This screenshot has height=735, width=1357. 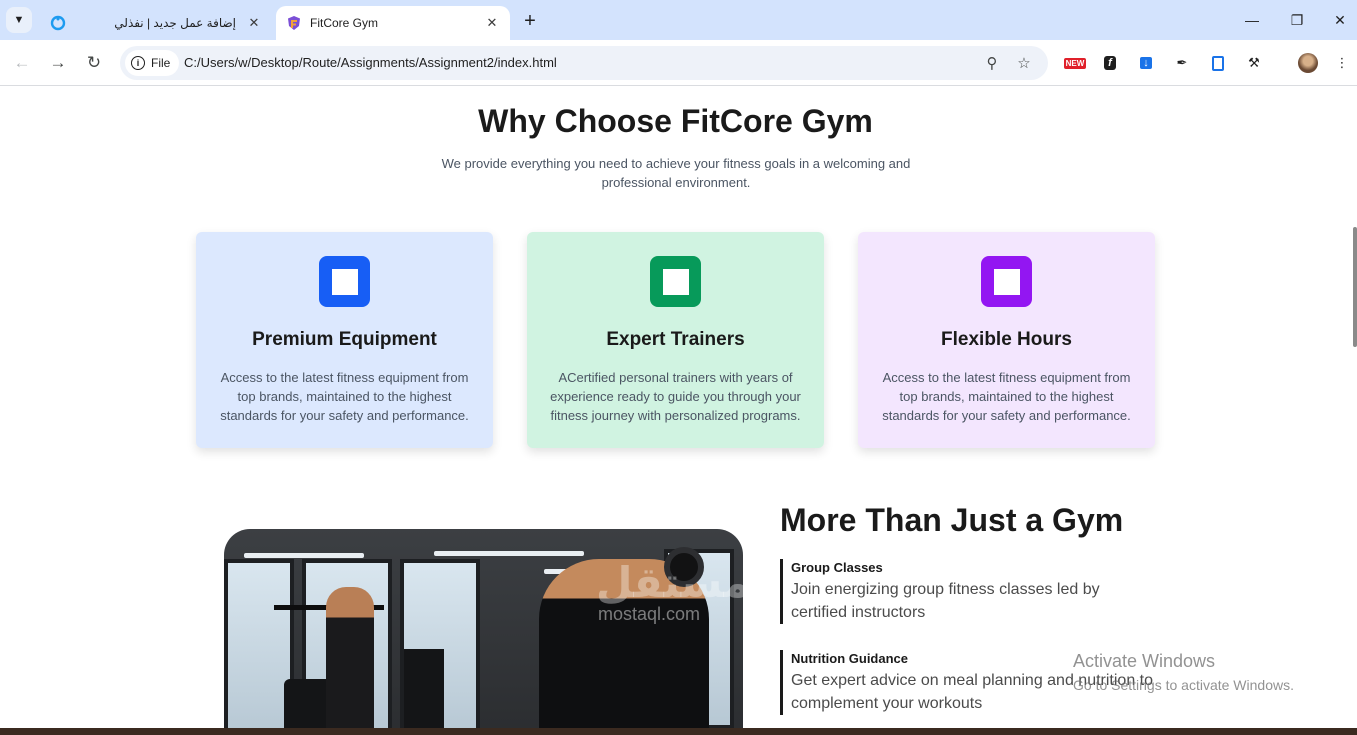 I want to click on site-info-chip: i File, so click(x=152, y=63).